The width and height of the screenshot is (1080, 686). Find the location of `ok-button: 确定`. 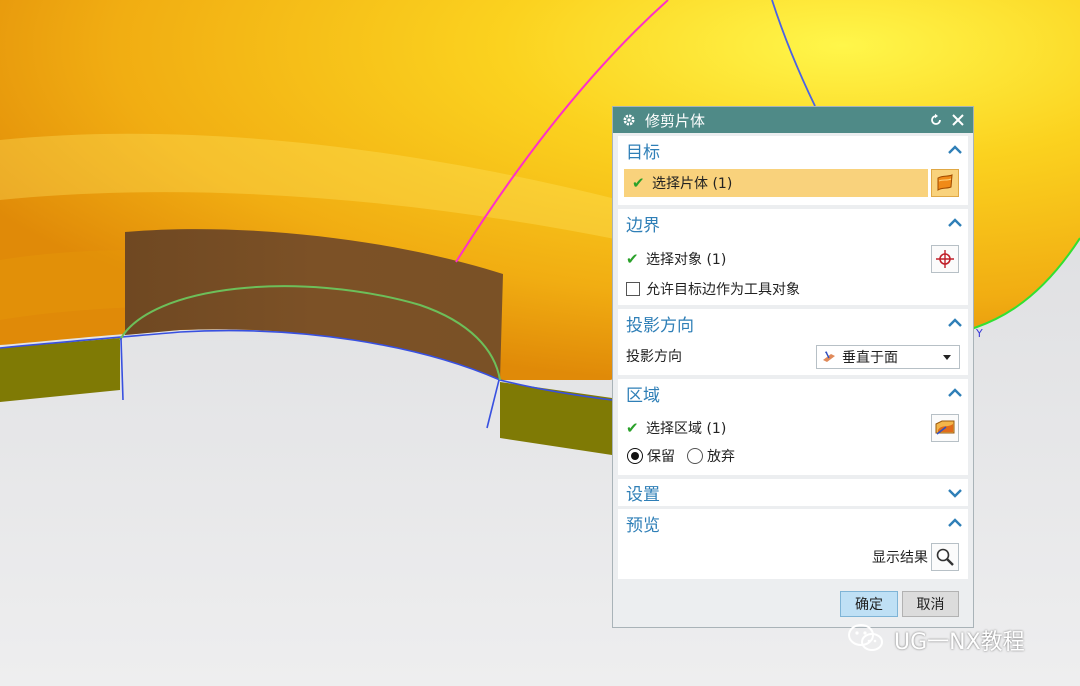

ok-button: 确定 is located at coordinates (869, 604).